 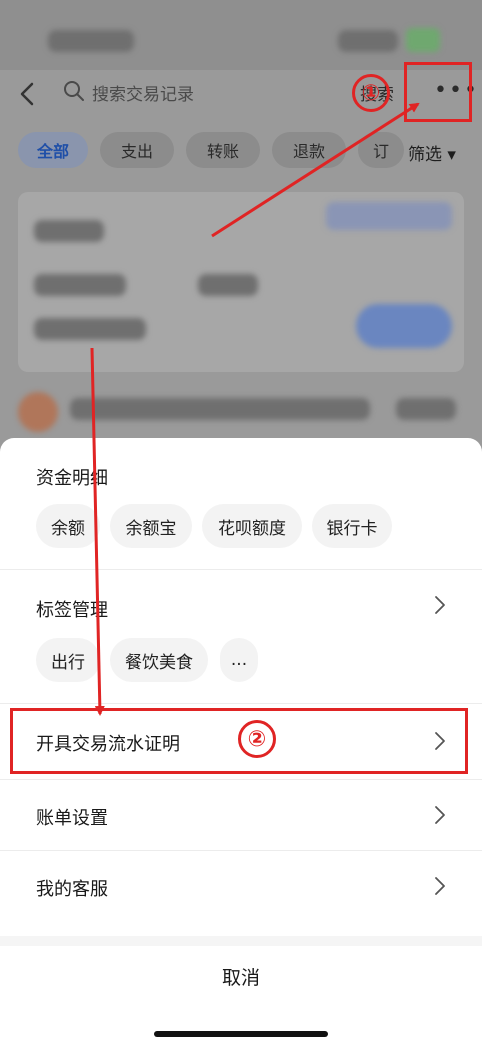 I want to click on tab-all-label: 全部, so click(x=52, y=151).